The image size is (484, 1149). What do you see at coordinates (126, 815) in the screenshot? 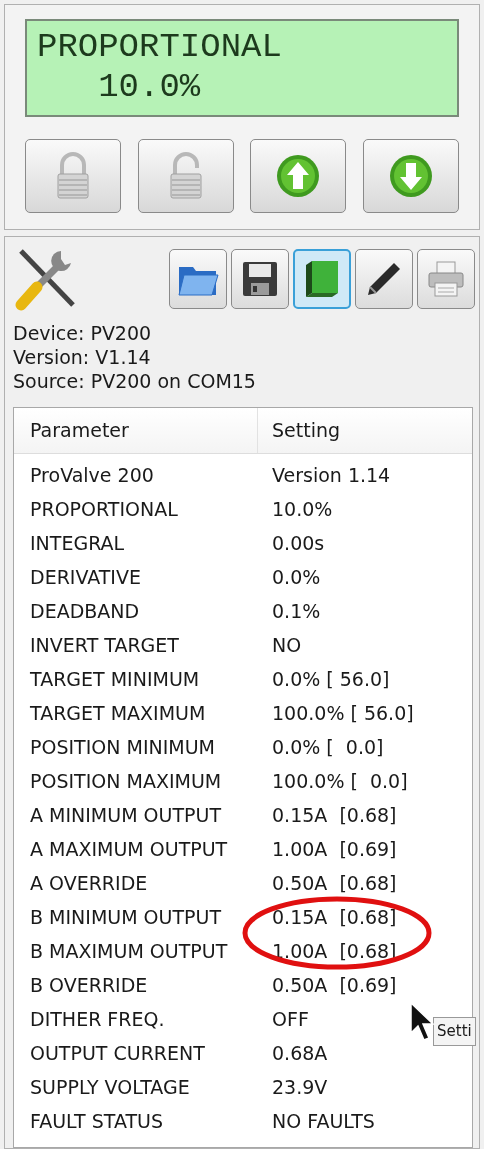
I see `parameter-cell-text: A MINIMUM OUTPUT` at bounding box center [126, 815].